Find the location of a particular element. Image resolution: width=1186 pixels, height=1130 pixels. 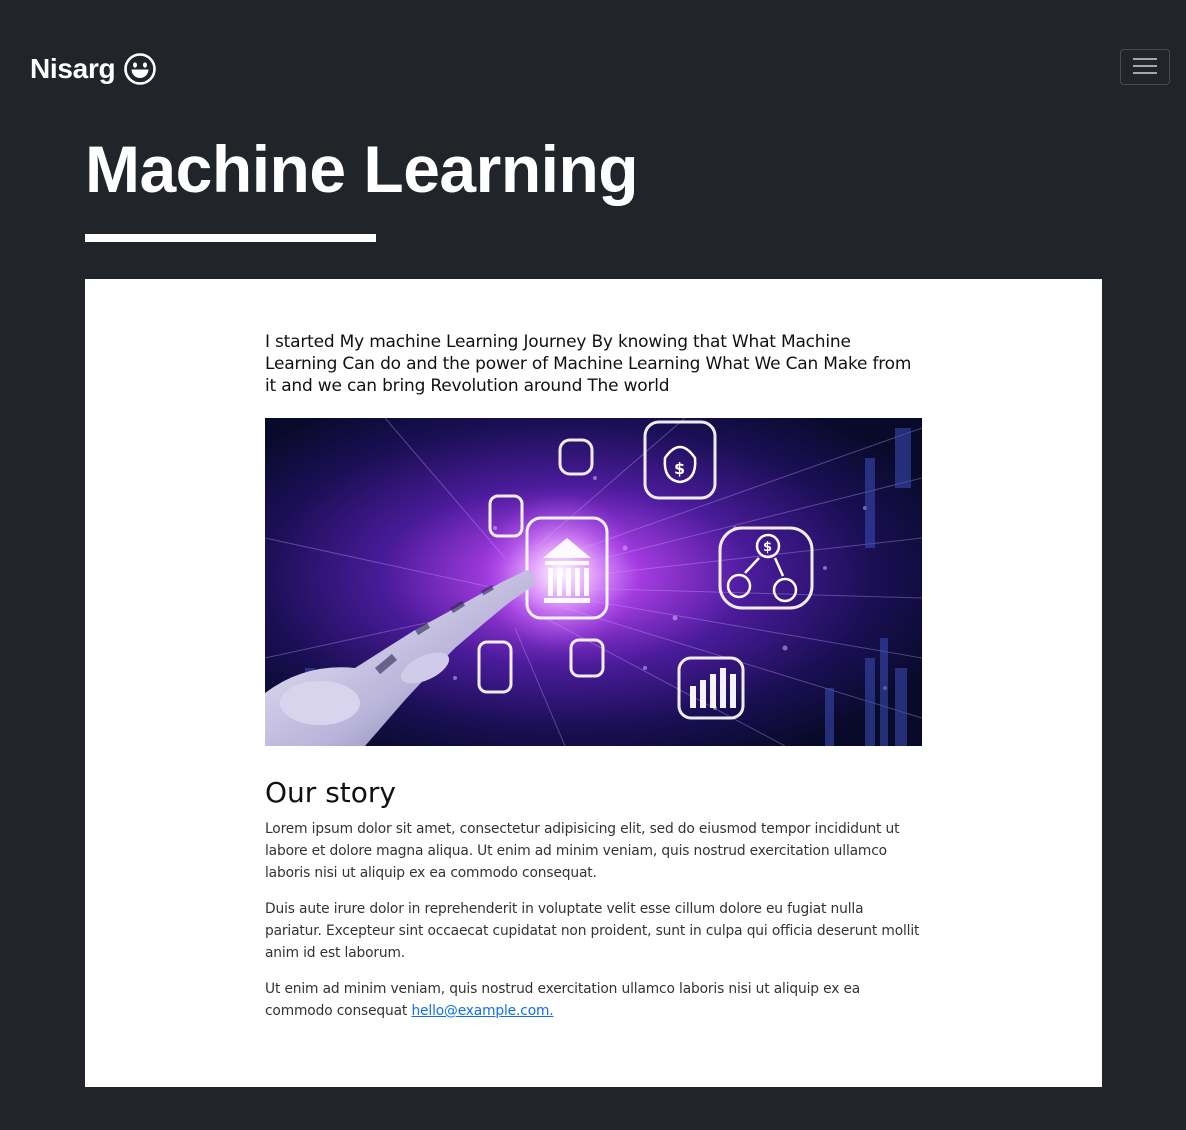

grin-face-icon is located at coordinates (140, 69).